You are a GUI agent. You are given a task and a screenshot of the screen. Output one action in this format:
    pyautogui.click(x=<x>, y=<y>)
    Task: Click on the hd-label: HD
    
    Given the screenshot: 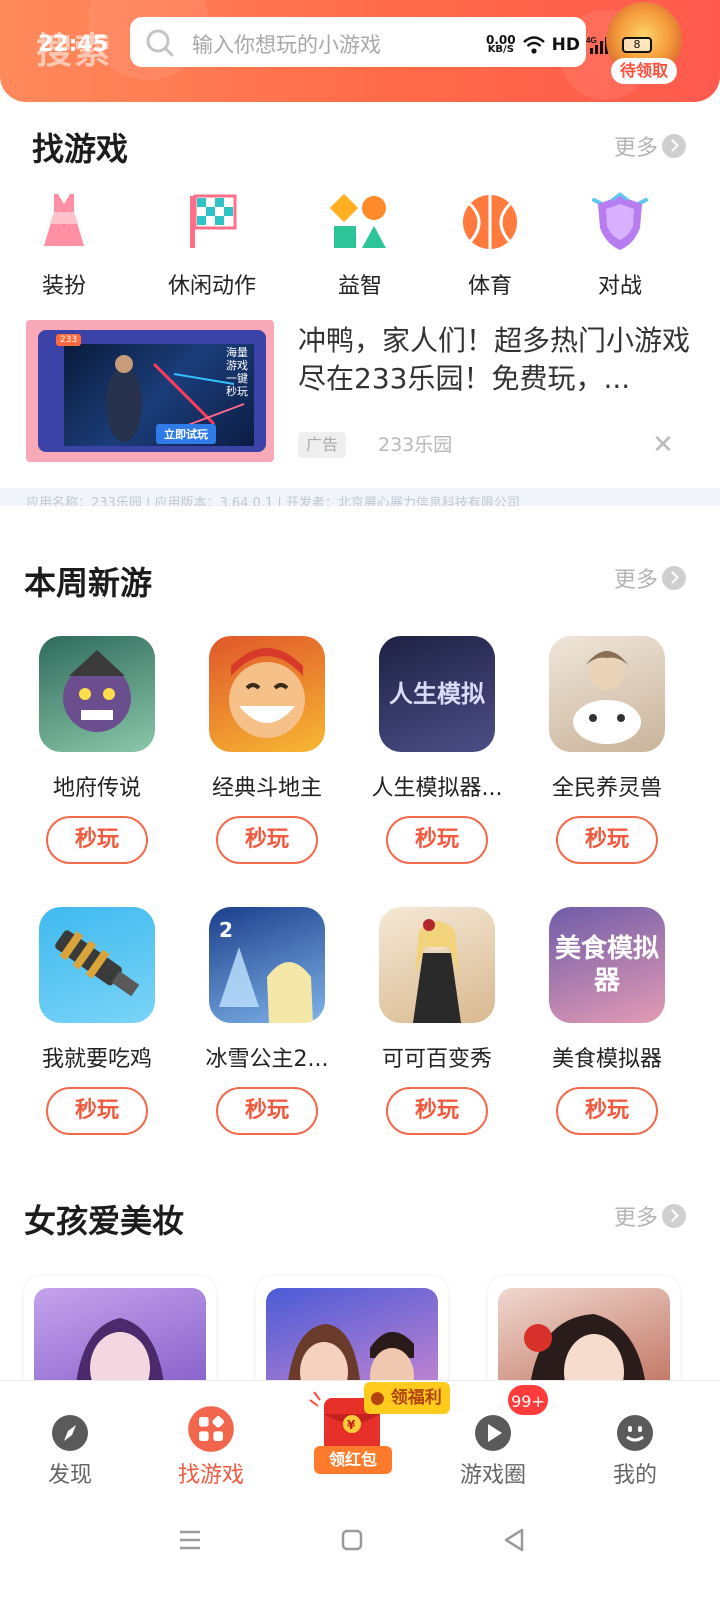 What is the action you would take?
    pyautogui.click(x=565, y=45)
    